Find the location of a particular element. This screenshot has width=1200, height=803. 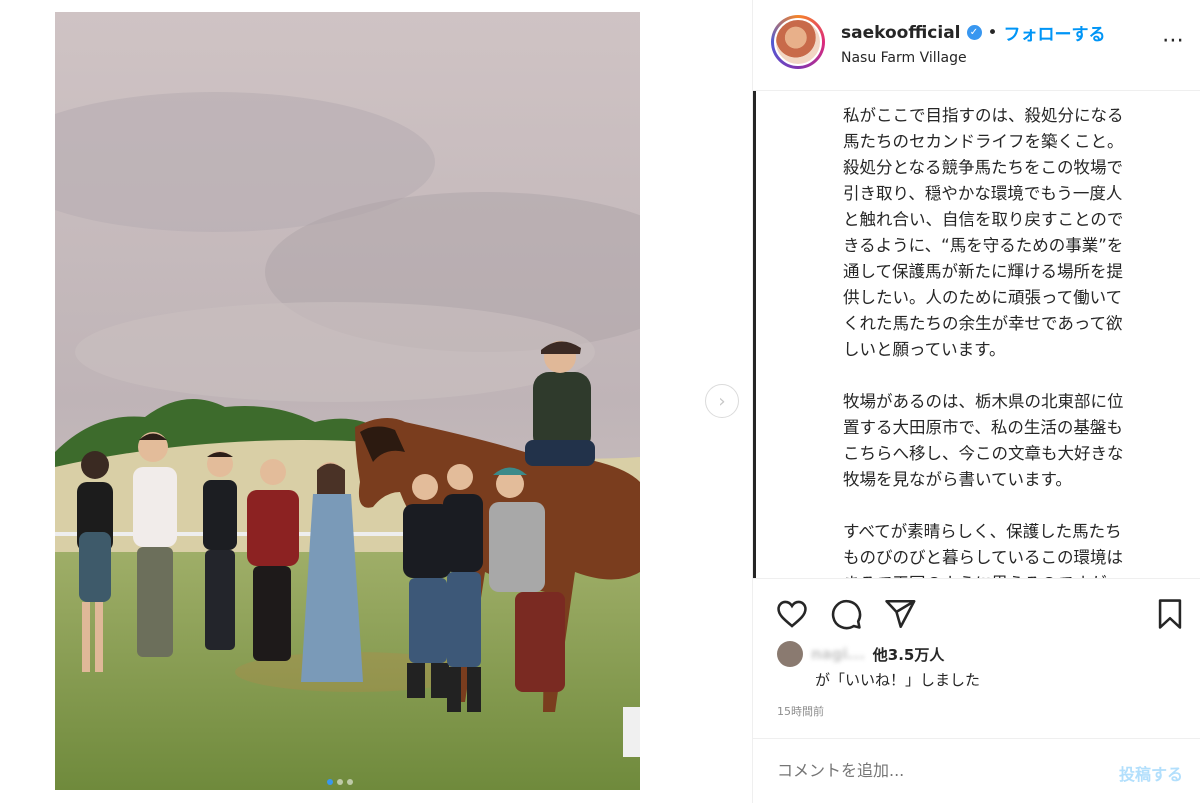

profile-avatar is located at coordinates (798, 42).